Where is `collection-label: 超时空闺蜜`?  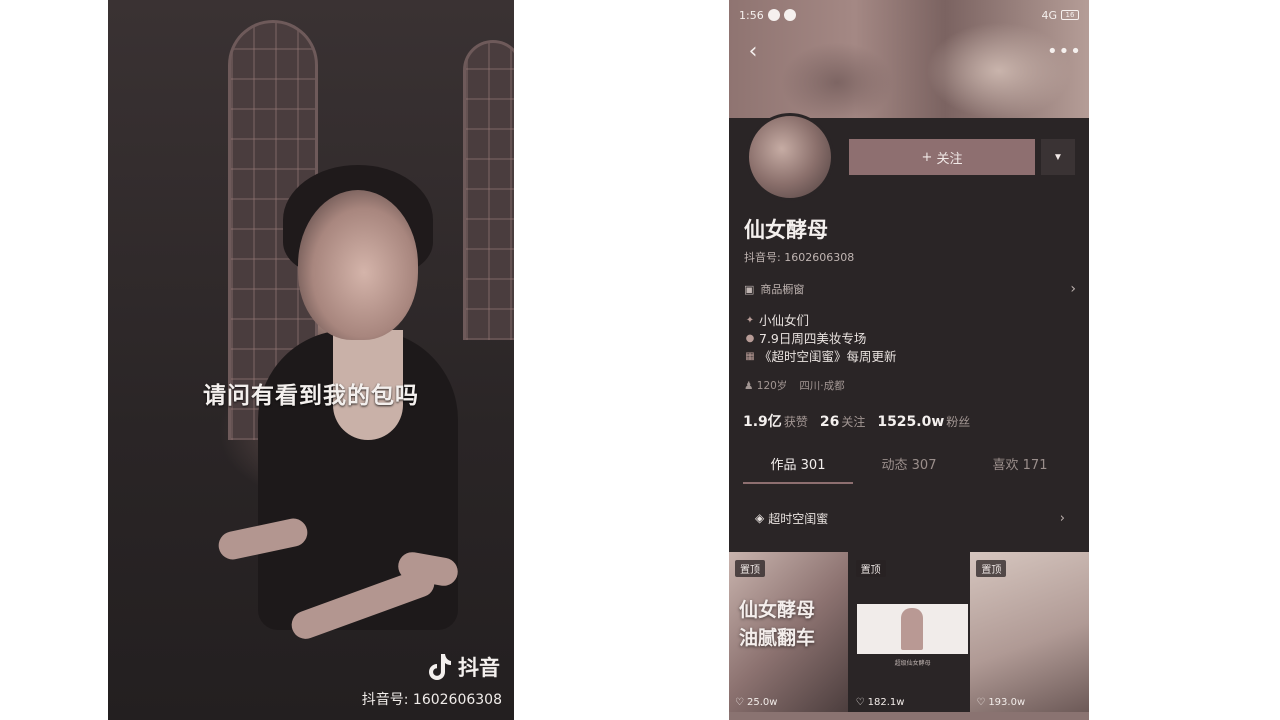
collection-label: 超时空闺蜜 is located at coordinates (798, 518).